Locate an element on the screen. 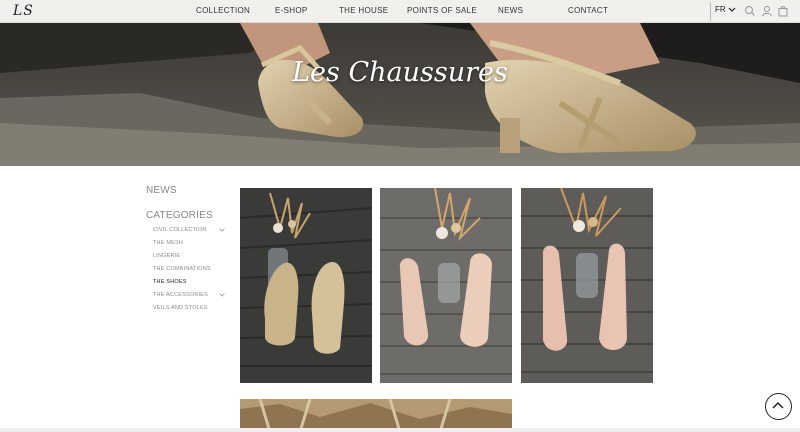 This screenshot has width=800, height=432. product-tile-gold-shoes is located at coordinates (306, 285).